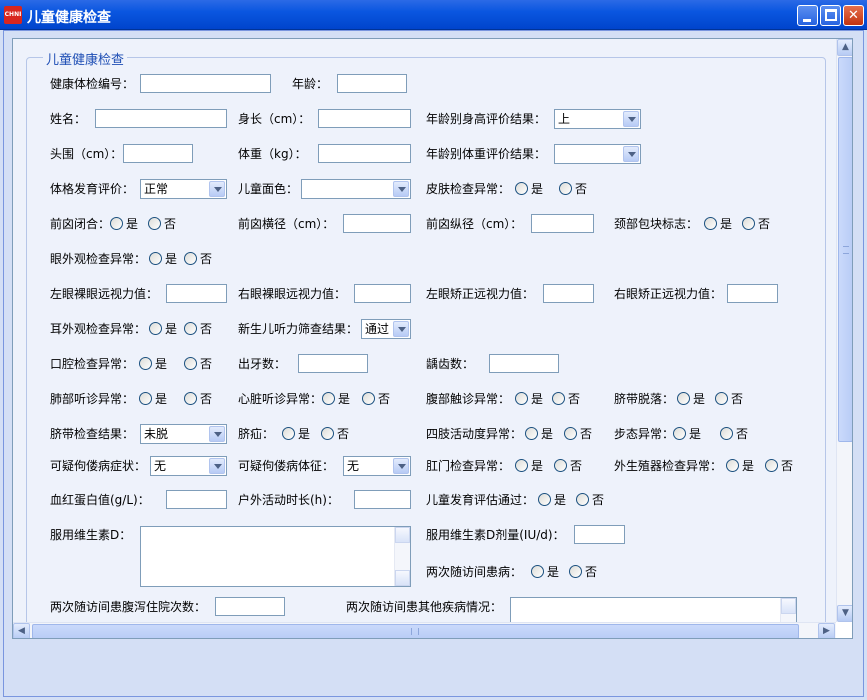 This screenshot has height=700, width=867. Describe the element at coordinates (377, 466) in the screenshot. I see `rickets-sign-select: 无` at that location.